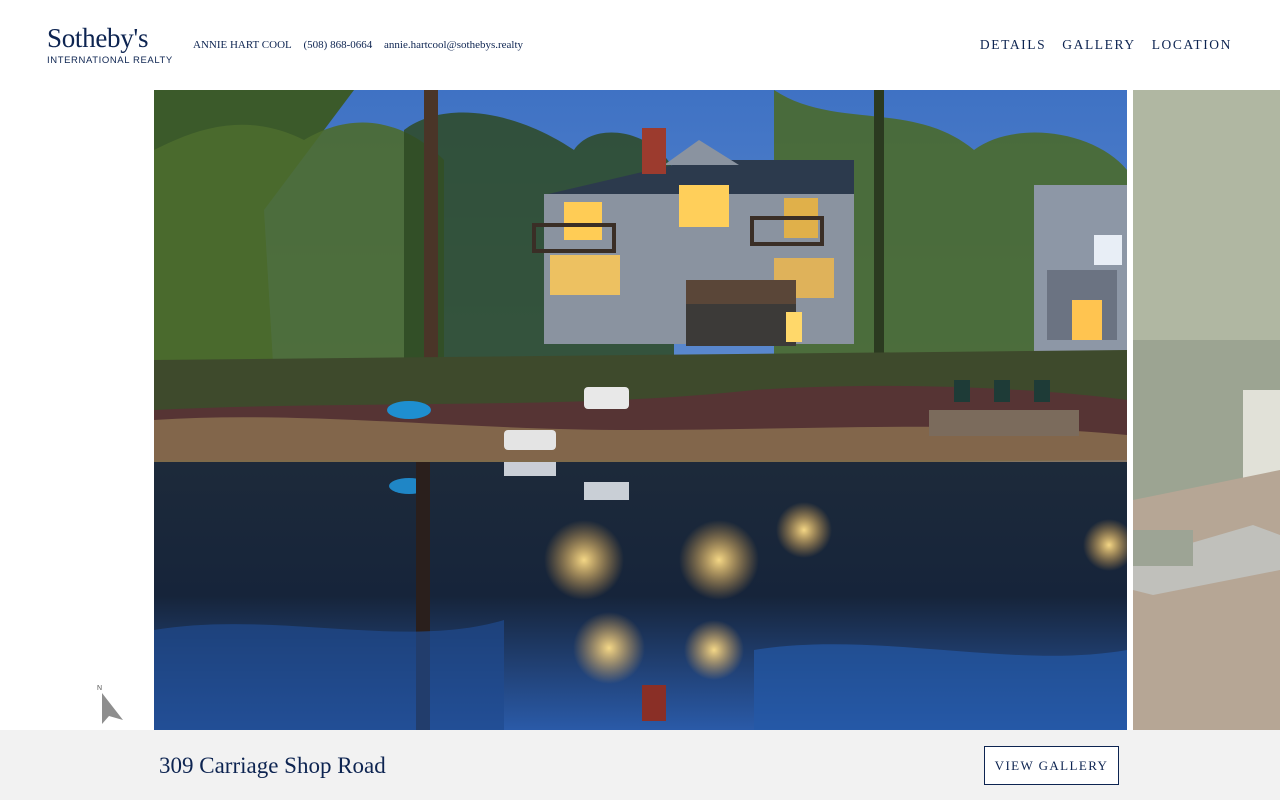 The width and height of the screenshot is (1280, 800). What do you see at coordinates (453, 45) in the screenshot?
I see `agent-email-link: annie.hartcool@sothebys.realty` at bounding box center [453, 45].